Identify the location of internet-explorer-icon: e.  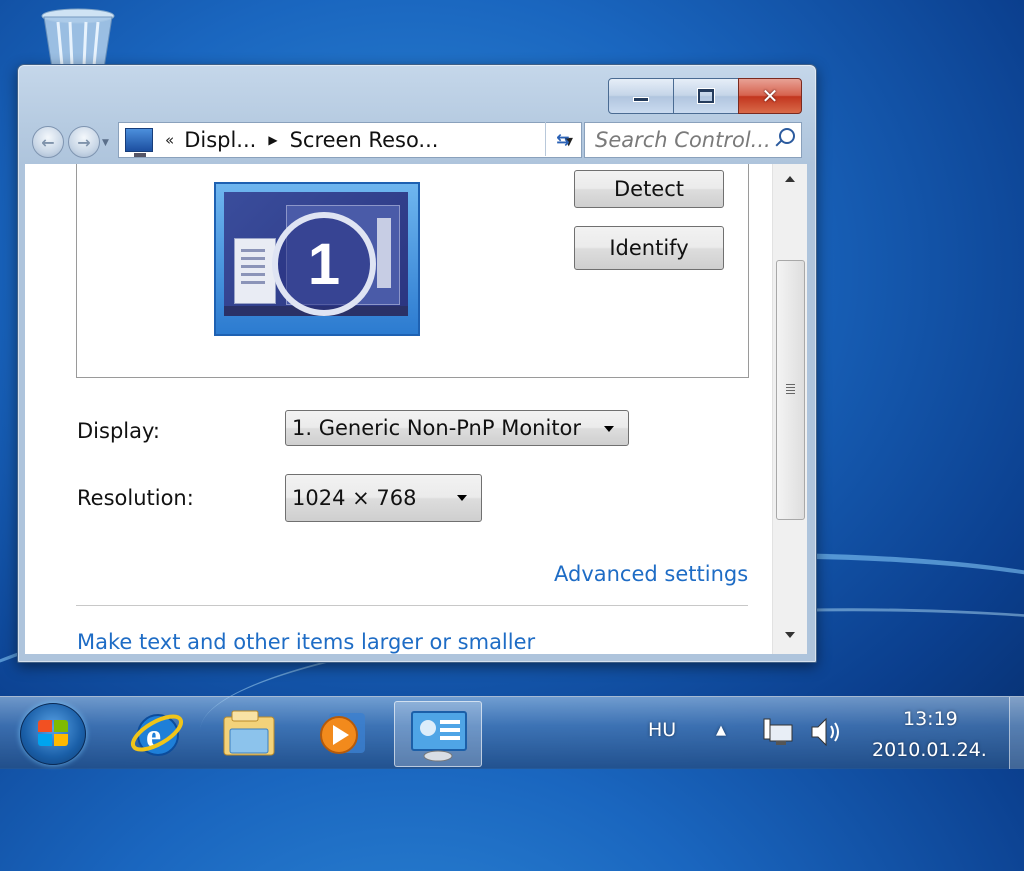
(157, 735).